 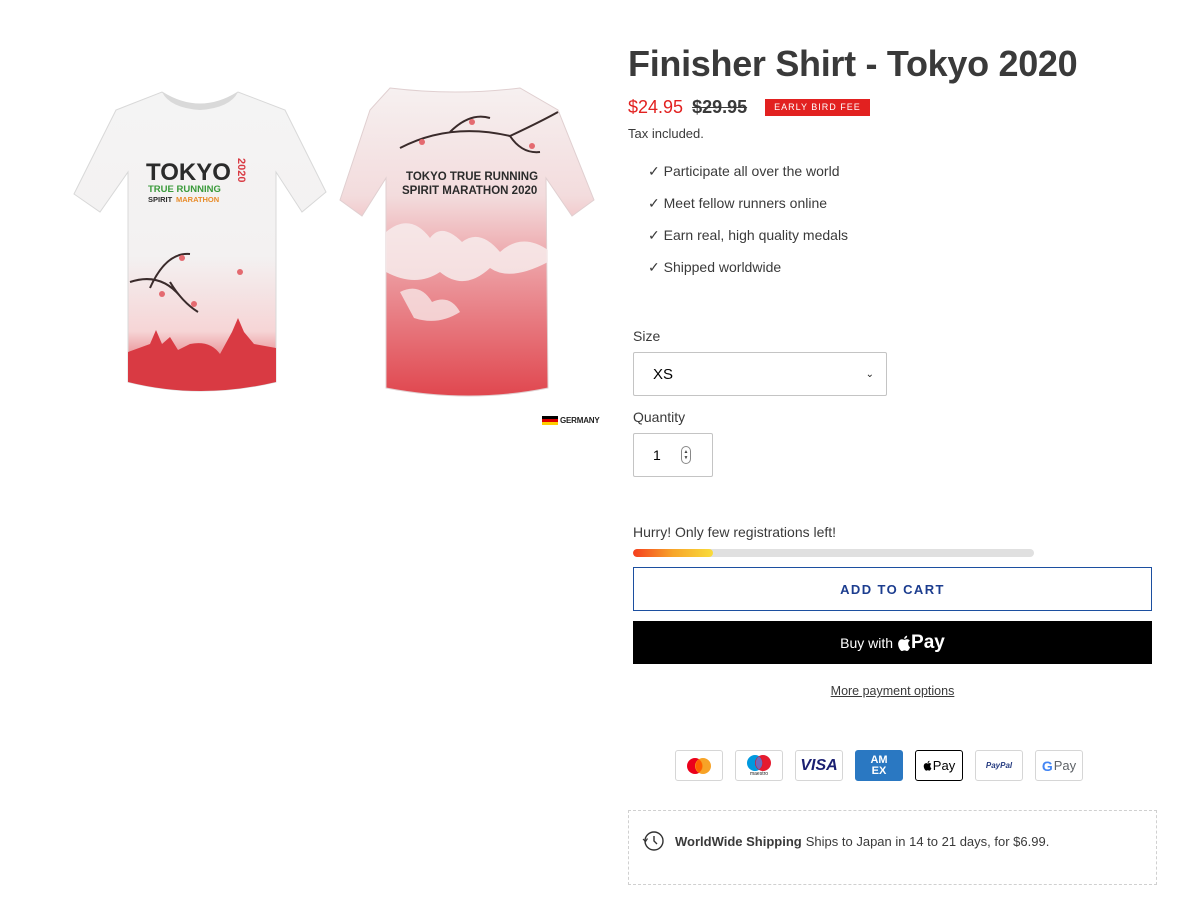 What do you see at coordinates (673, 553) in the screenshot?
I see `stock-progress-fill` at bounding box center [673, 553].